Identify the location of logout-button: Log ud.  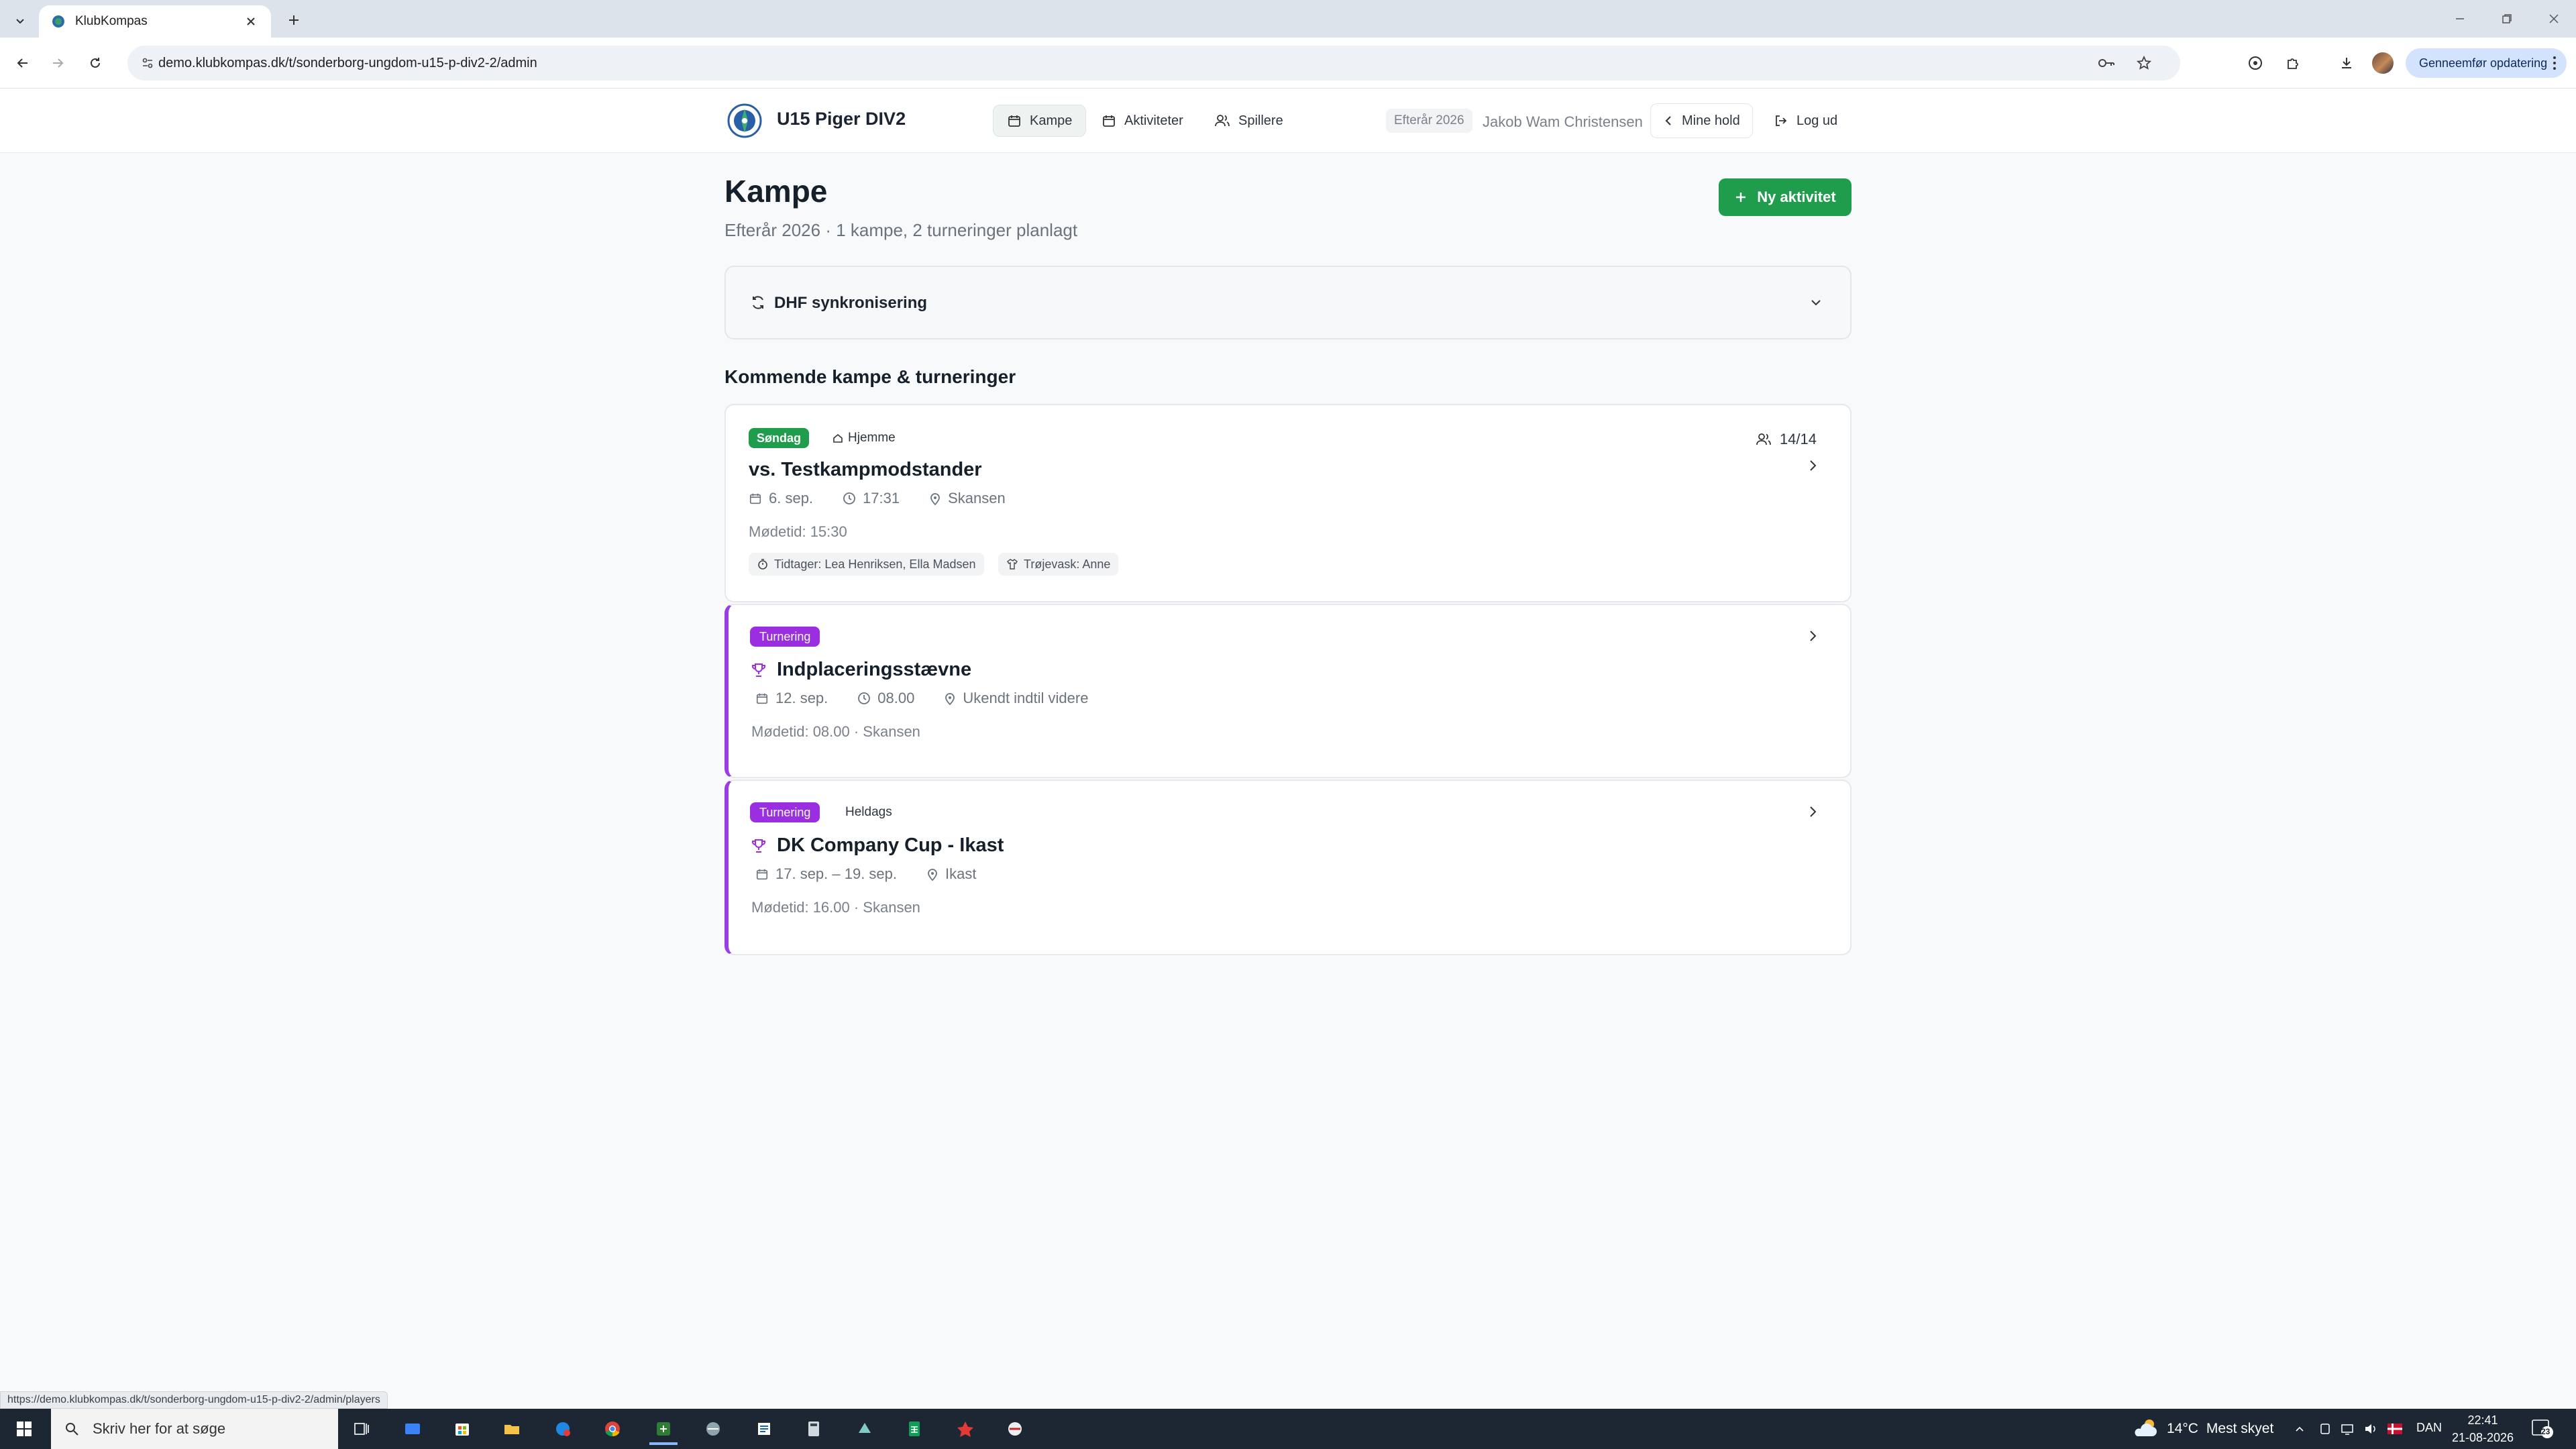
(1805, 120).